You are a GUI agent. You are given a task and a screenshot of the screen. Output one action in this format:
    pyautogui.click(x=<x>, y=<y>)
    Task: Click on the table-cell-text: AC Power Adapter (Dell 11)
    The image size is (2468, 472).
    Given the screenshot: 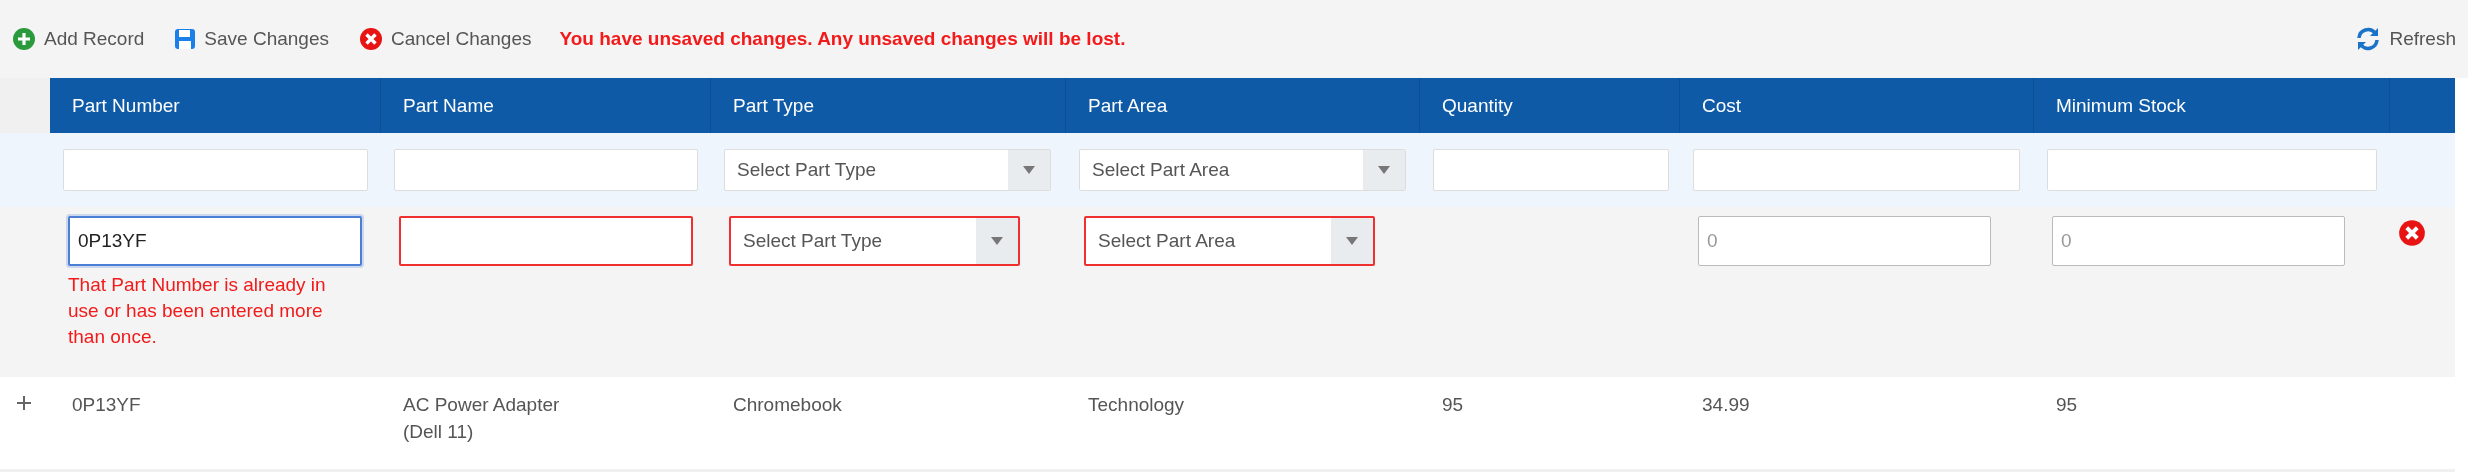 What is the action you would take?
    pyautogui.click(x=481, y=418)
    